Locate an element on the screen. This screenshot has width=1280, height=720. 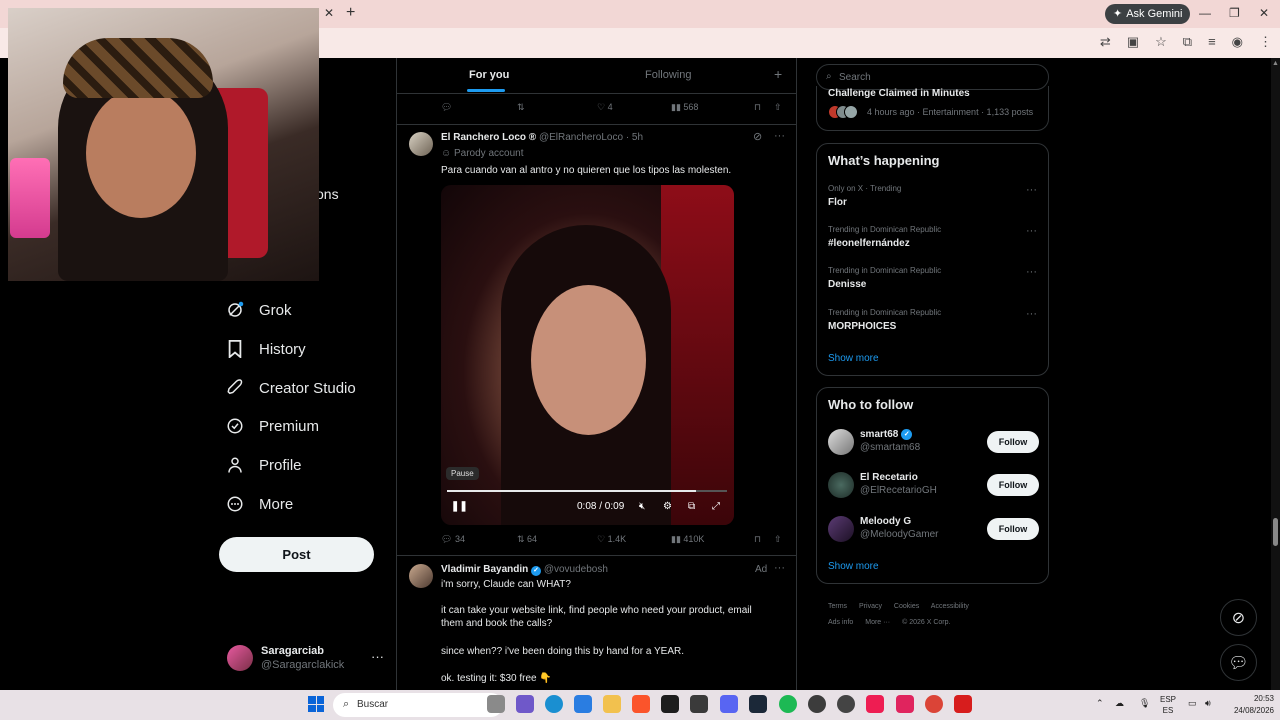
footer-link-ads-info: Ads info is located at coordinates (840, 622).